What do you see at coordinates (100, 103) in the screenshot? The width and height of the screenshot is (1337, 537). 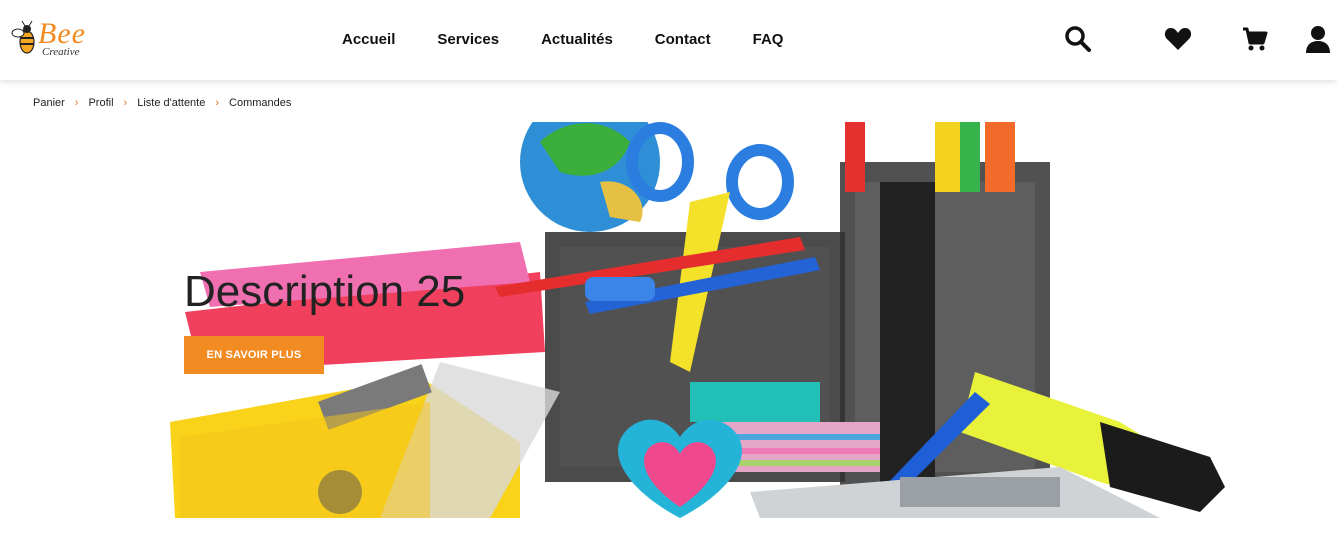 I see `breadcrumb-item-profil: Profil` at bounding box center [100, 103].